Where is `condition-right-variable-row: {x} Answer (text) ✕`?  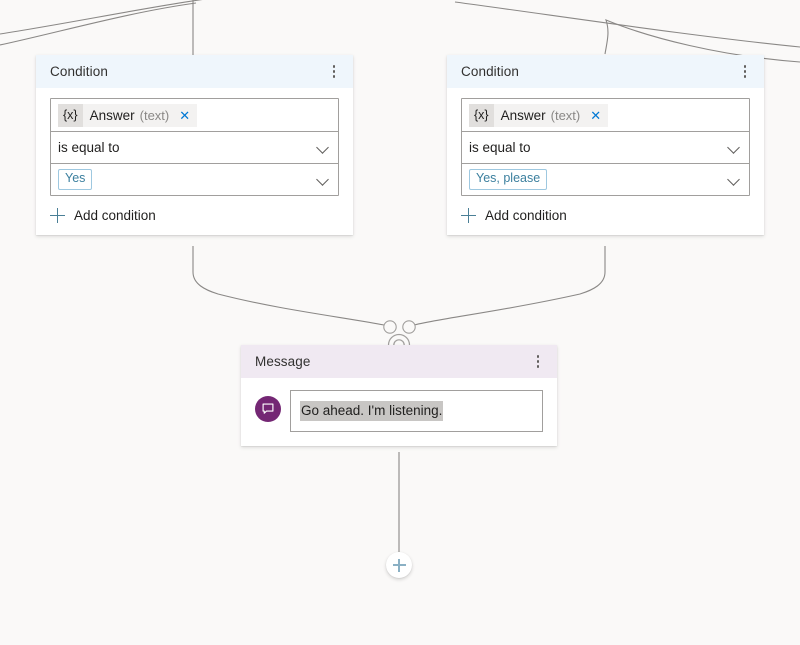
condition-right-variable-row: {x} Answer (text) ✕ is located at coordinates (605, 115).